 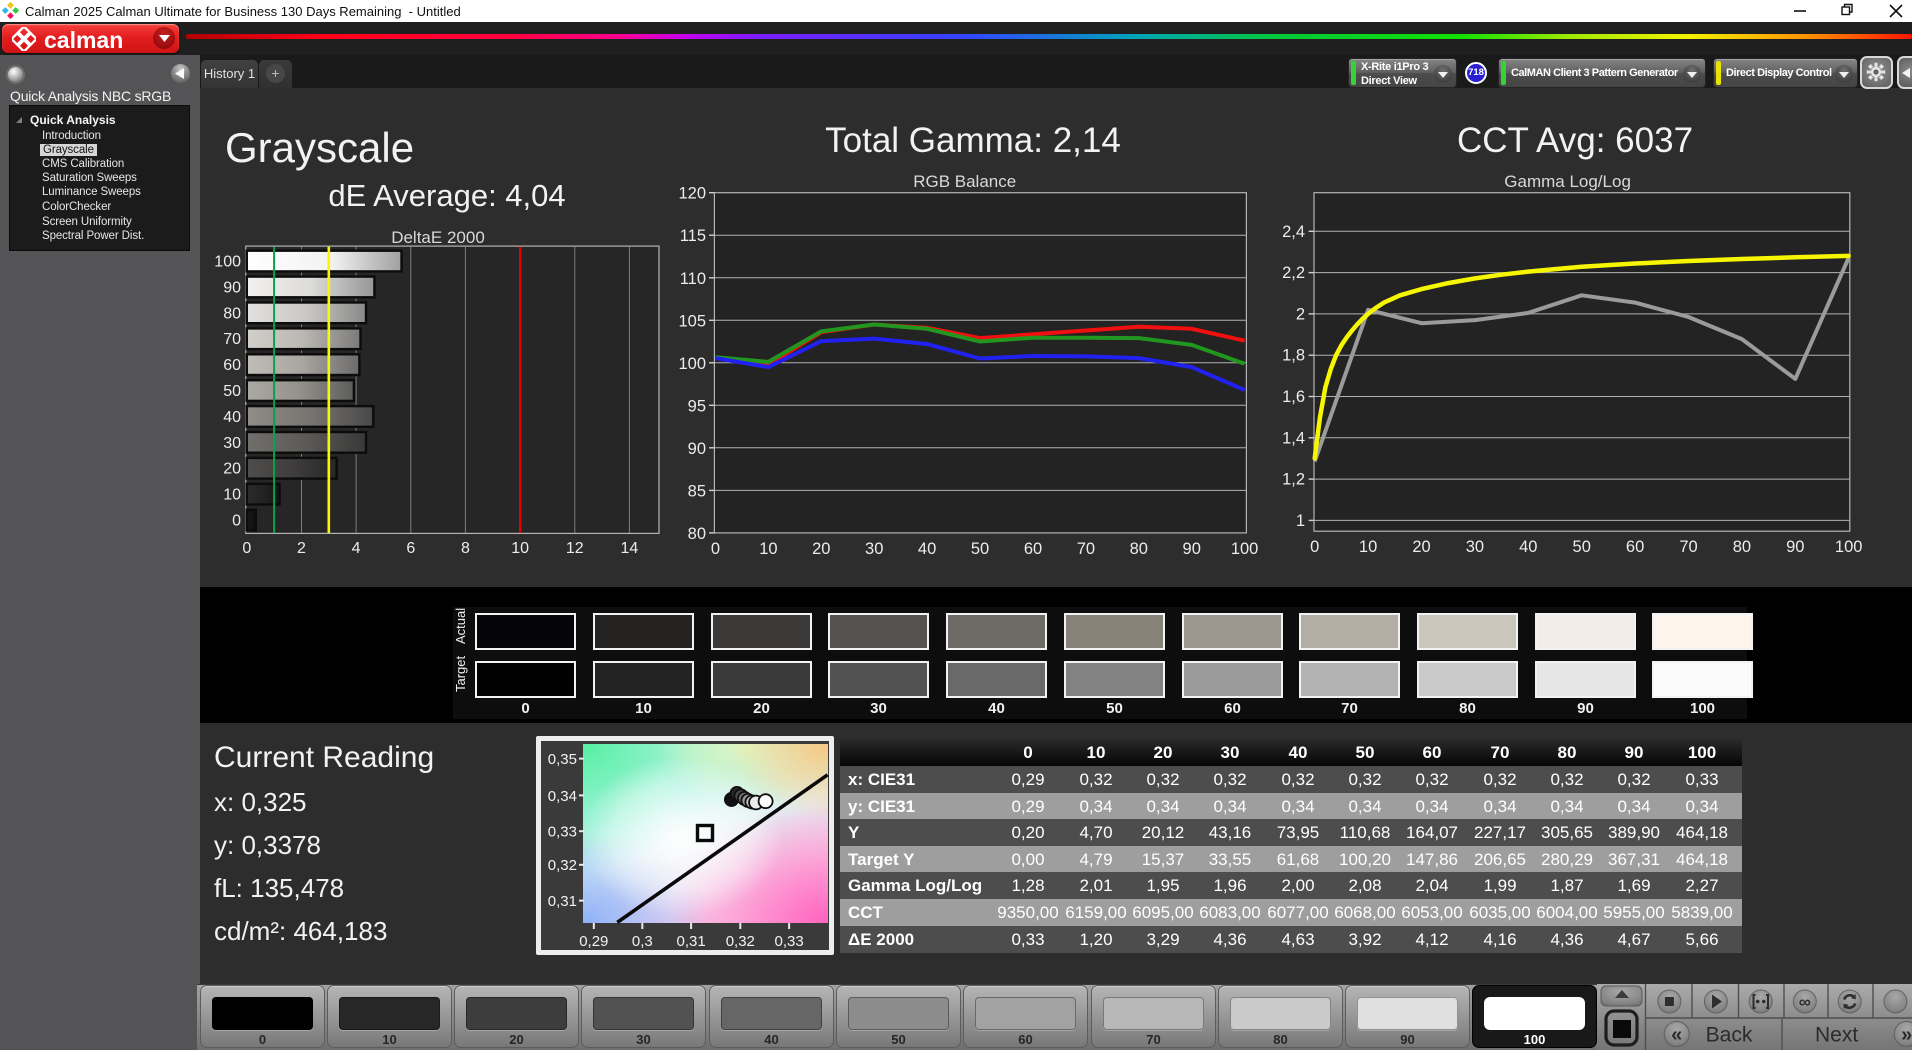 What do you see at coordinates (964, 181) in the screenshot?
I see `svg-text: RGB Balance` at bounding box center [964, 181].